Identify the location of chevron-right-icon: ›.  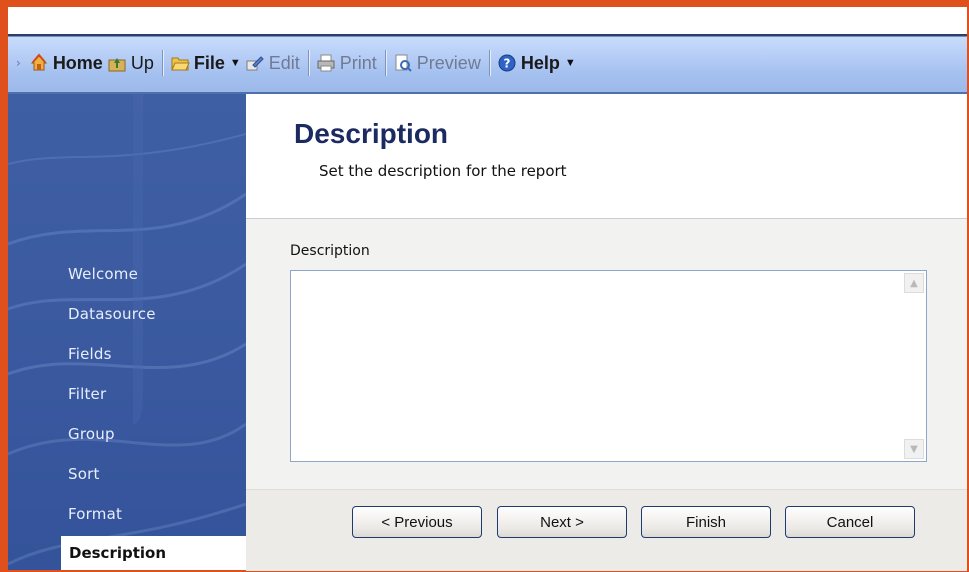
(18, 63).